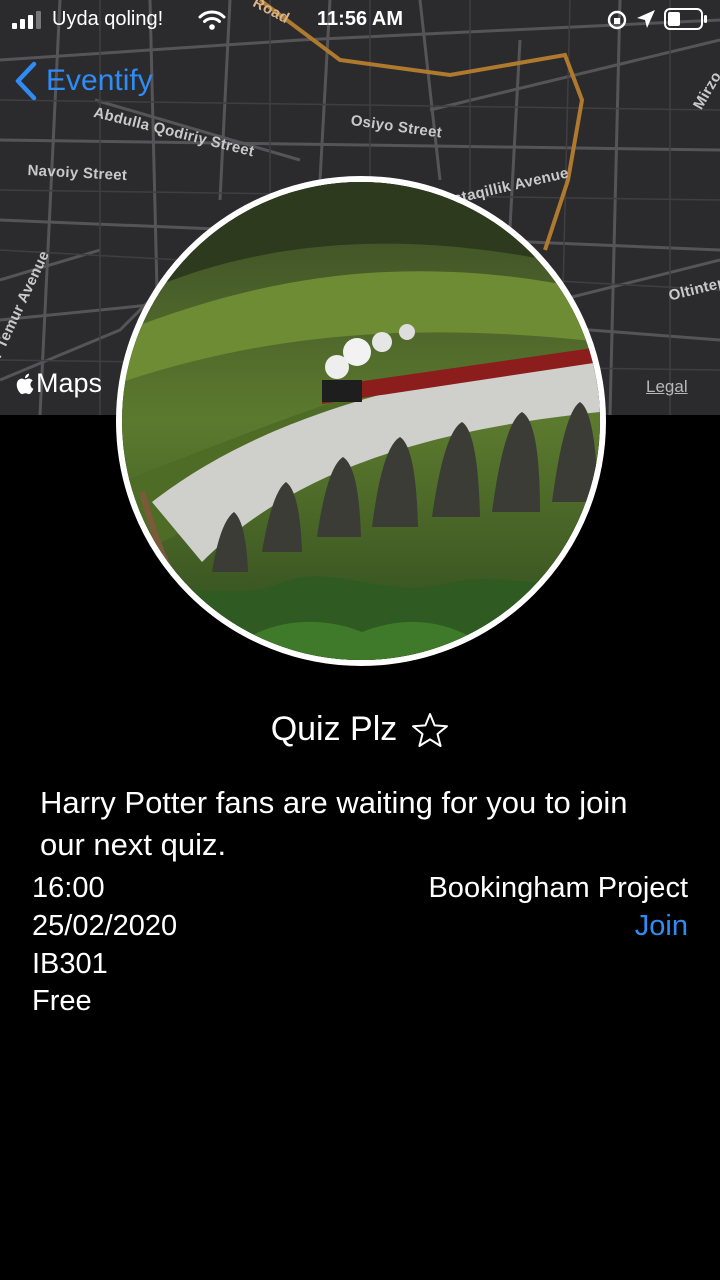  Describe the element at coordinates (70, 964) in the screenshot. I see `event-room: IB301` at that location.